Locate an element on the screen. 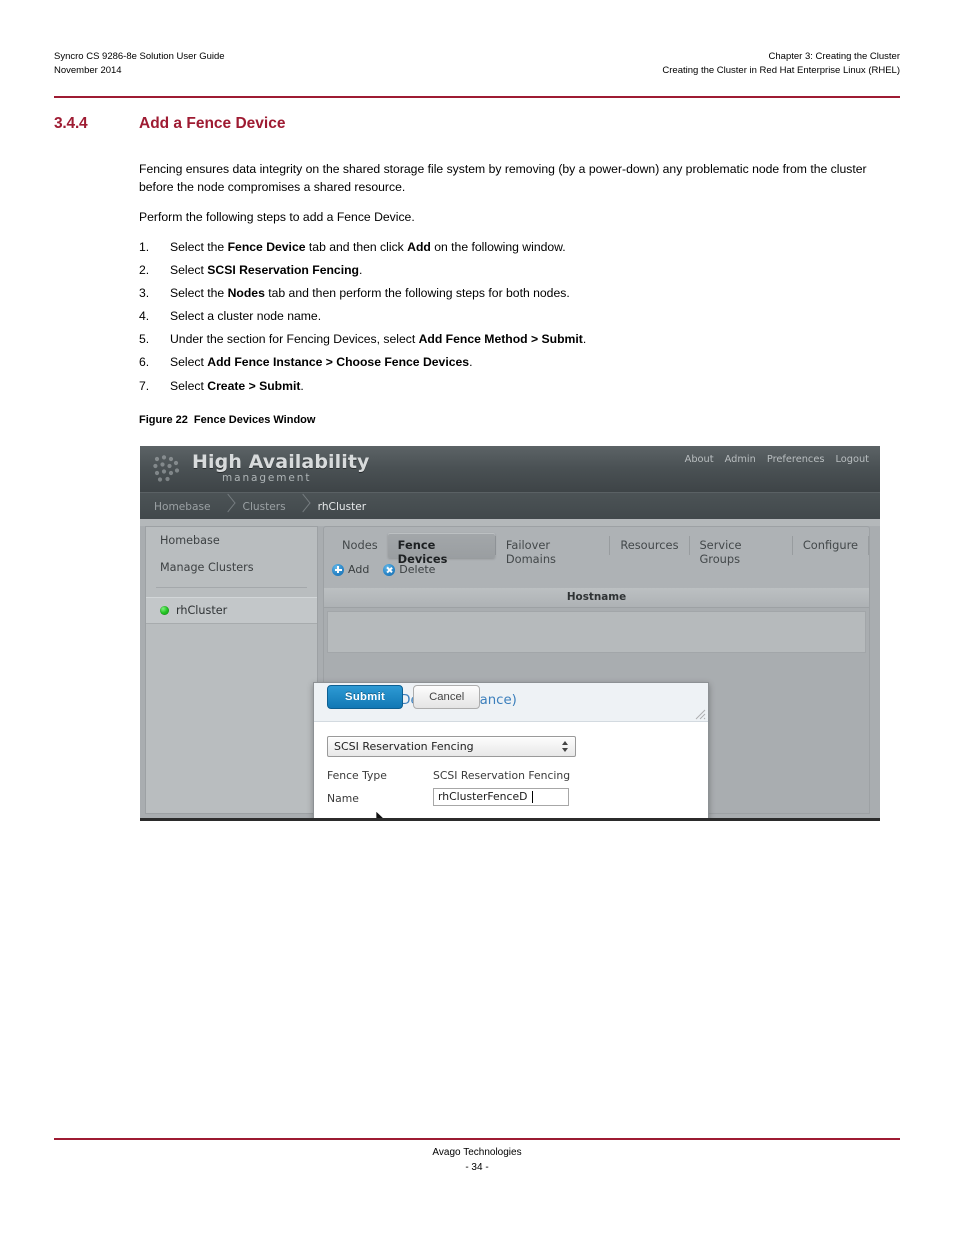 The image size is (954, 1235). resize-grip-icon is located at coordinates (700, 714).